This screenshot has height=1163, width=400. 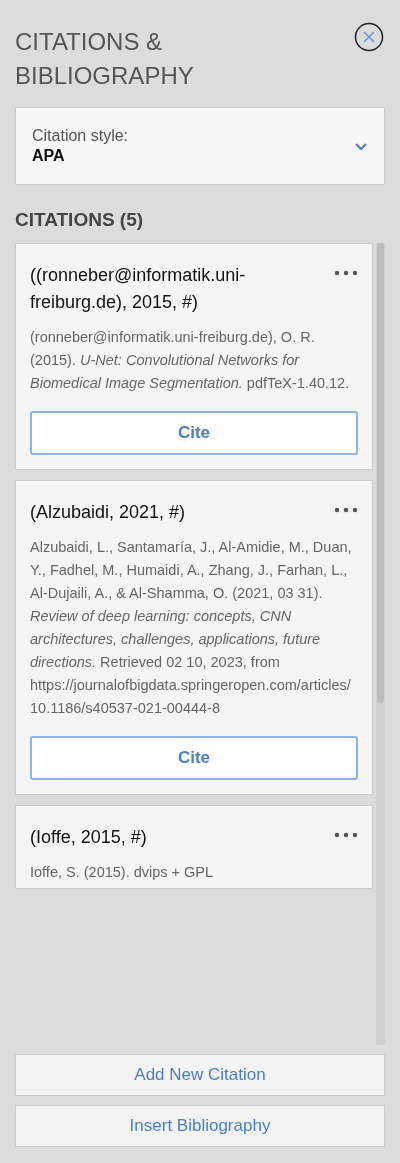 I want to click on action-button: Add New Citation, so click(x=200, y=1075).